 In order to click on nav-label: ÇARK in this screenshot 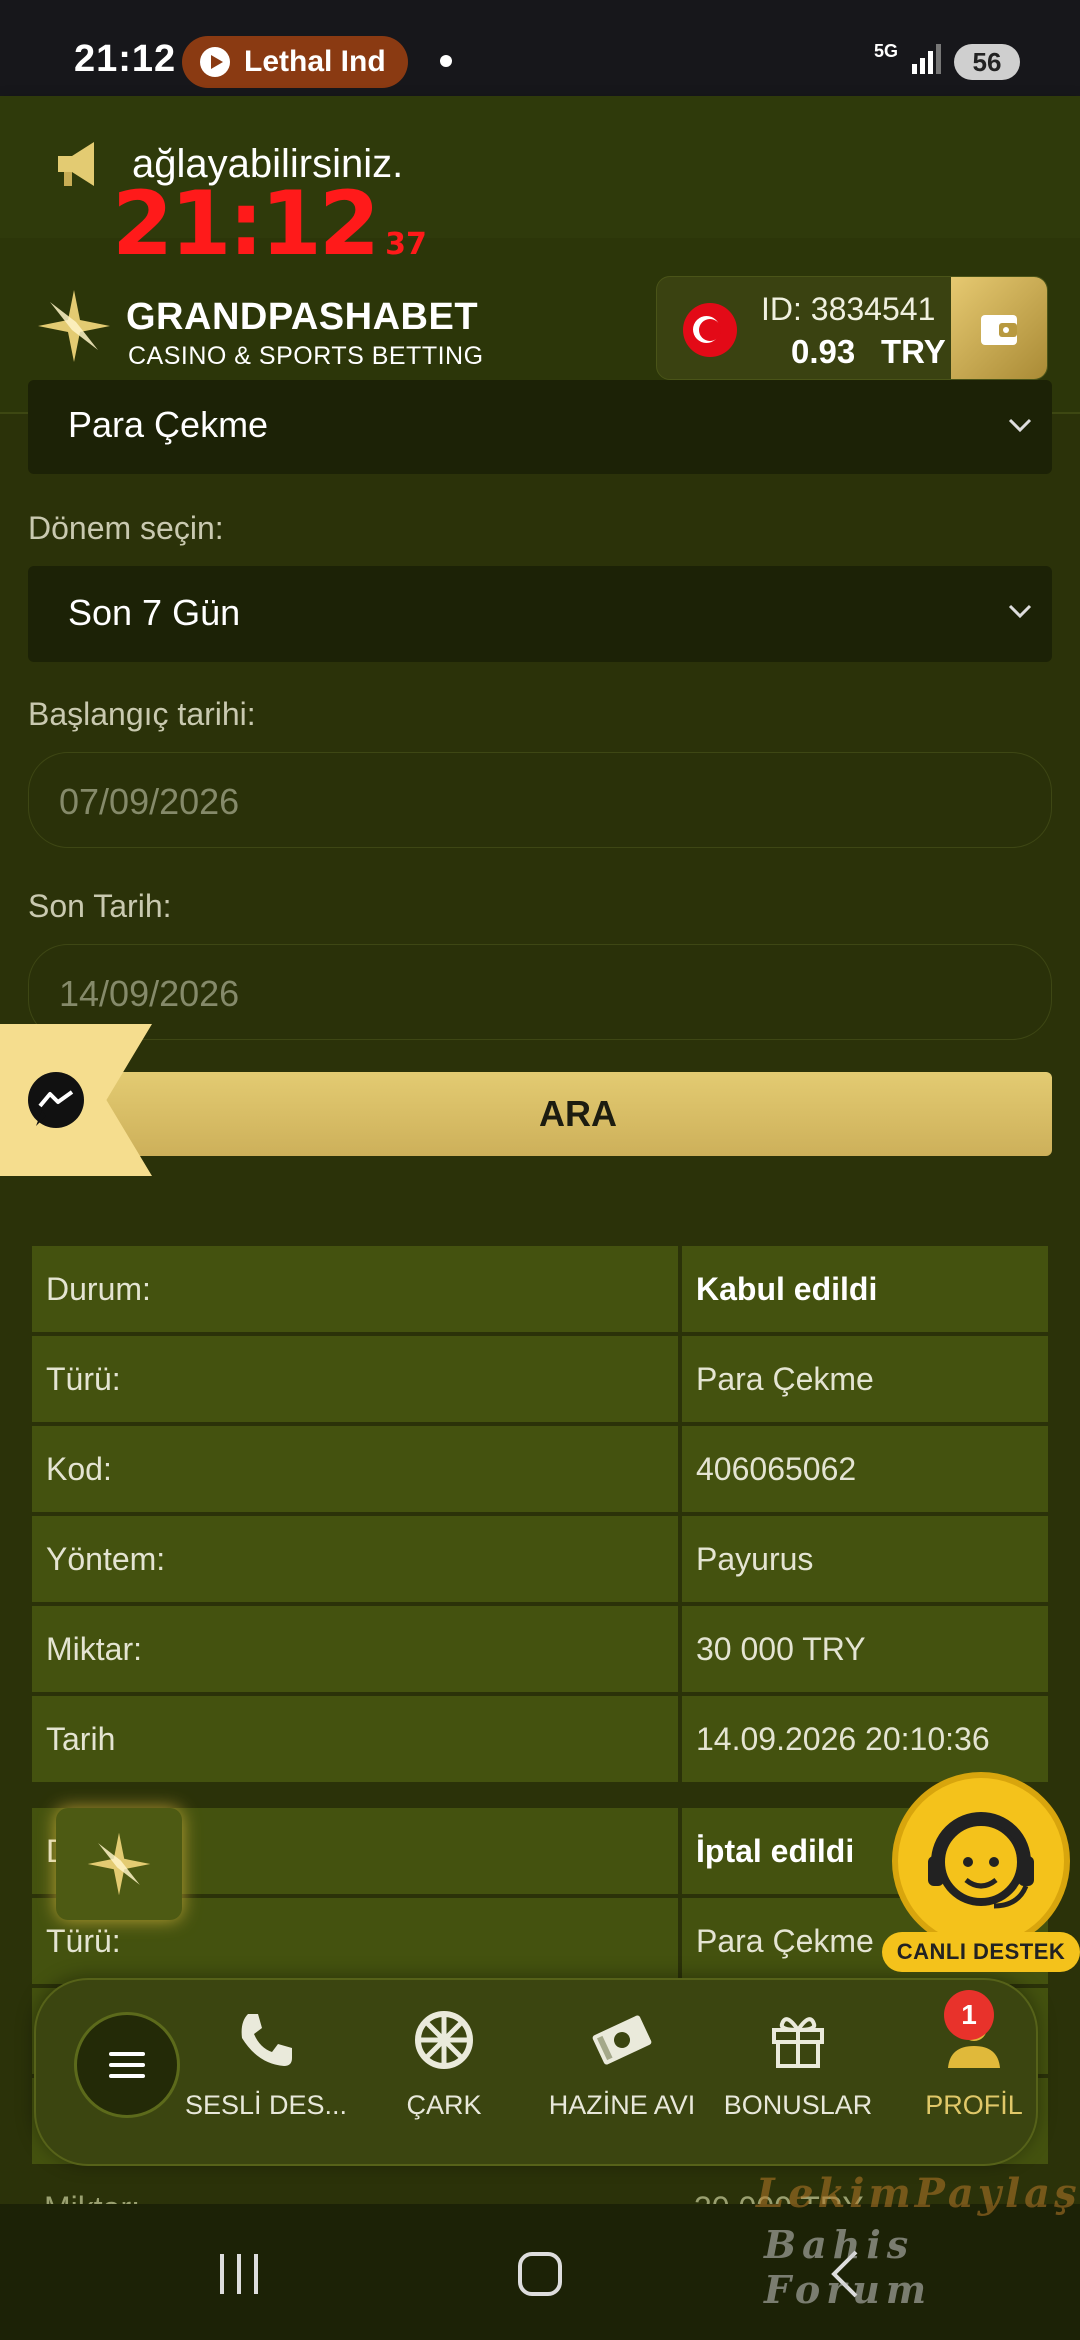, I will do `click(444, 2105)`.